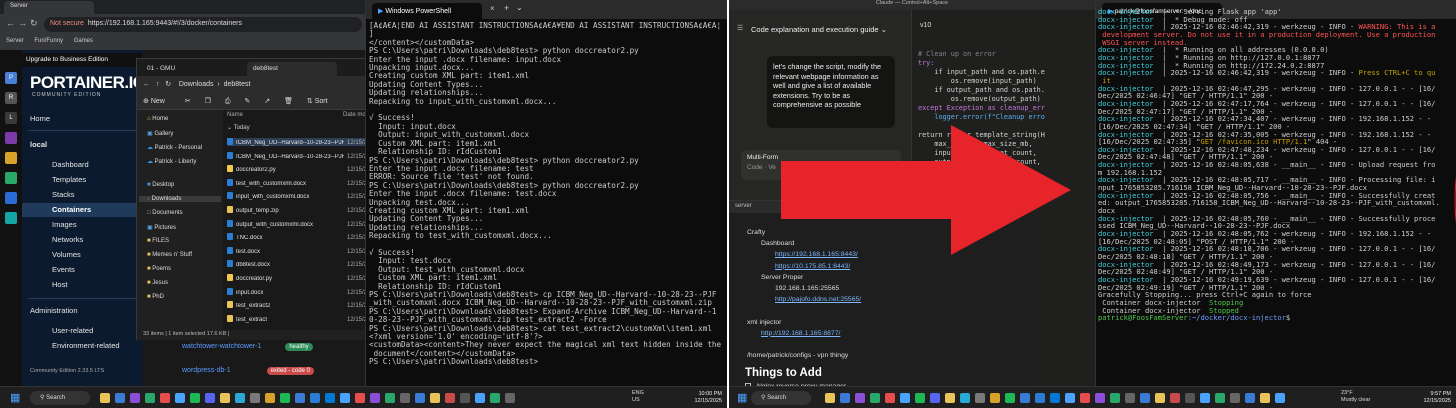  I want to click on nav-item: ■ PhD, so click(155, 297).